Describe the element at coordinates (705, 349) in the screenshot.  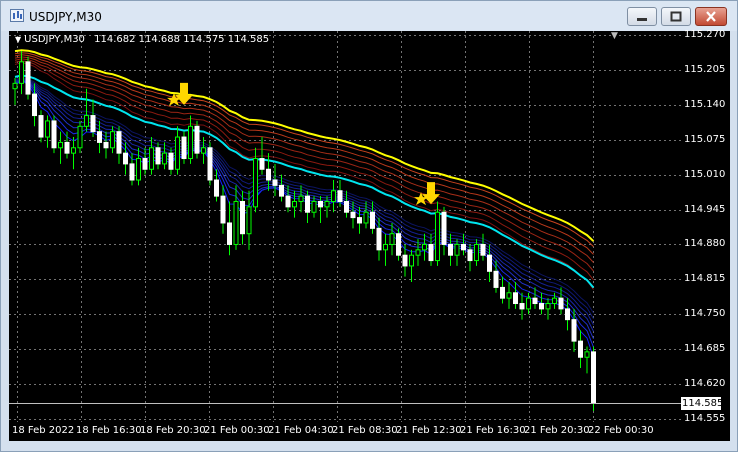
I see `price-tick-label: 114.685` at that location.